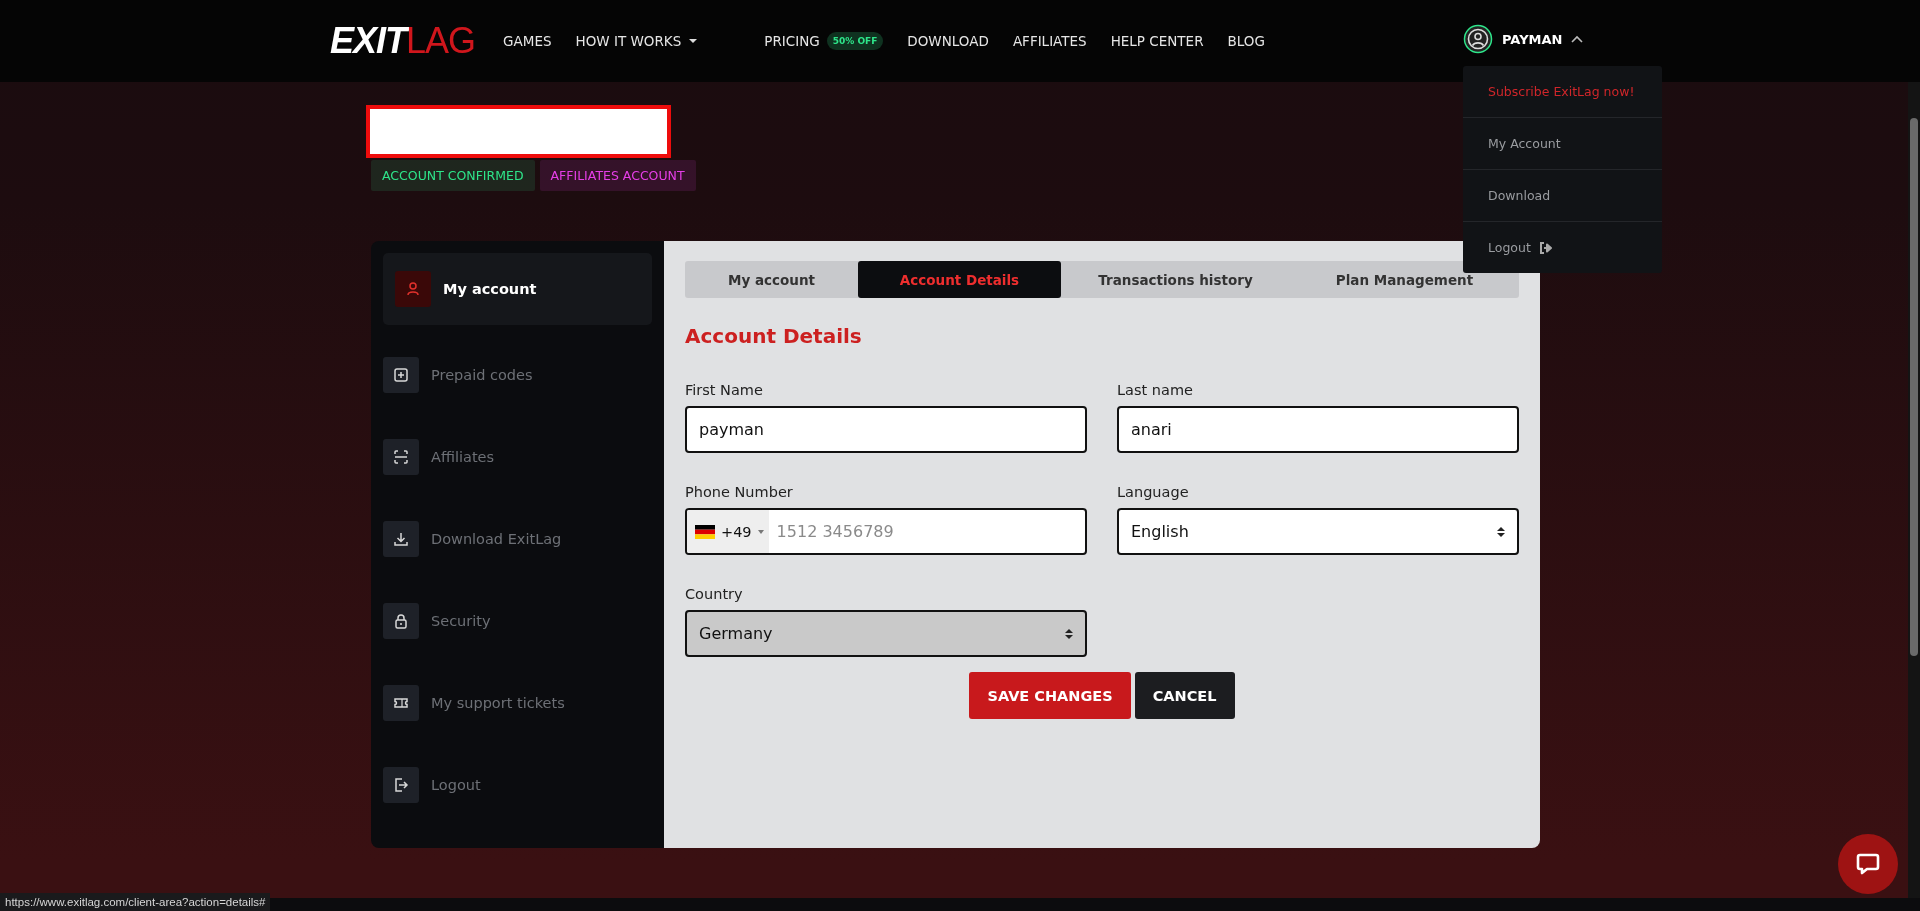 This screenshot has height=911, width=1920. Describe the element at coordinates (401, 621) in the screenshot. I see `lock-icon` at that location.